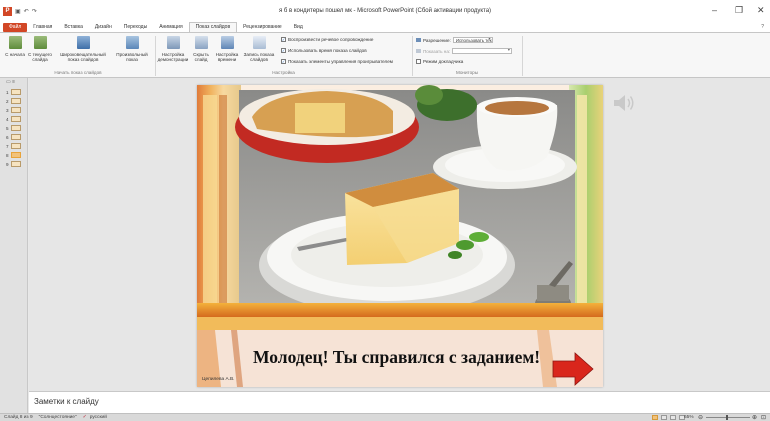 The image size is (770, 421). Describe the element at coordinates (18, 417) in the screenshot. I see `slide-counter: Слайд 8 из 9` at that location.